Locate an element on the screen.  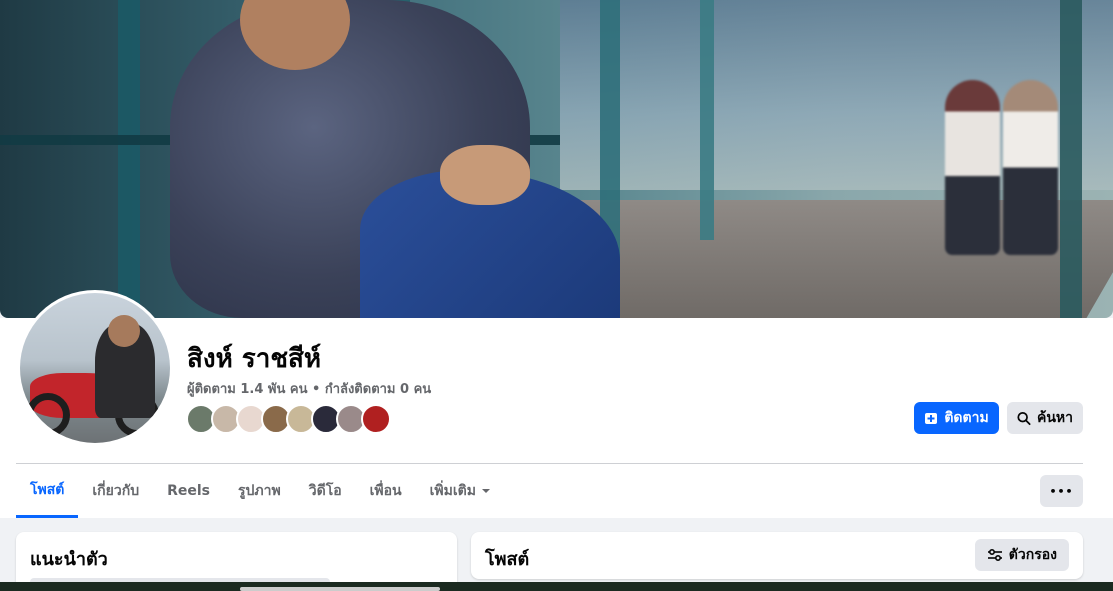
profile-avatar is located at coordinates (95, 368).